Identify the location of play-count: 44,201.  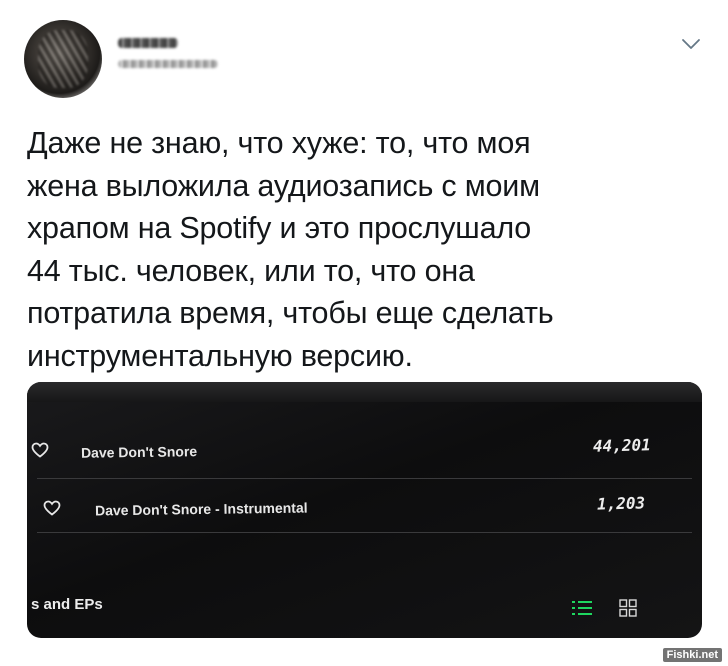
(622, 445).